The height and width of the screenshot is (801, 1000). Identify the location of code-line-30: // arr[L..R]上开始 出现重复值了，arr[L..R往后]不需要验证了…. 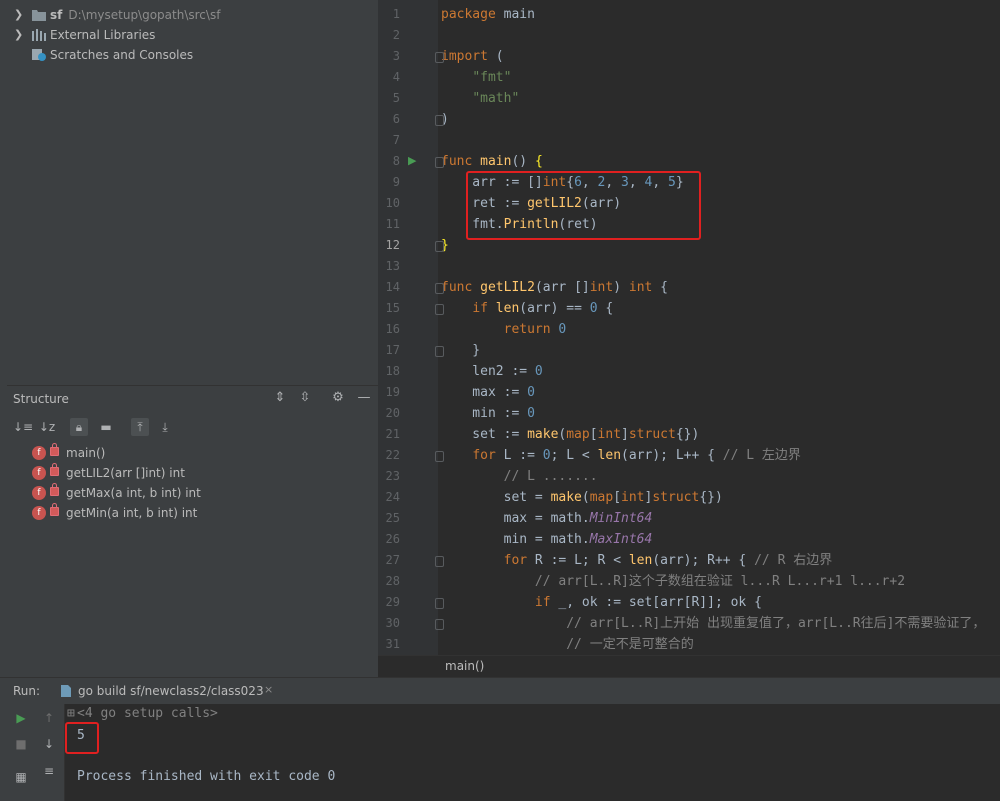
(710, 623).